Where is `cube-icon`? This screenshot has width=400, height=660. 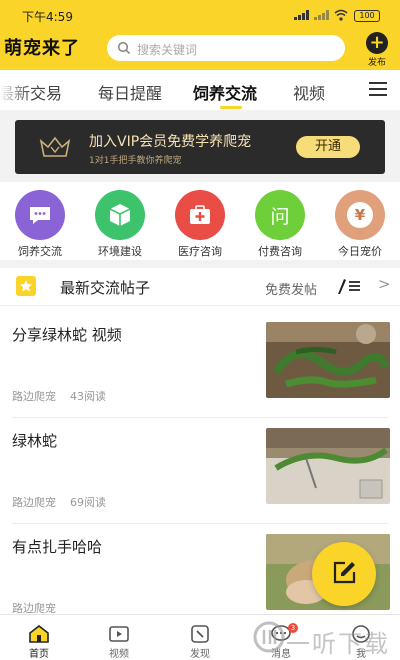
cube-icon is located at coordinates (120, 215).